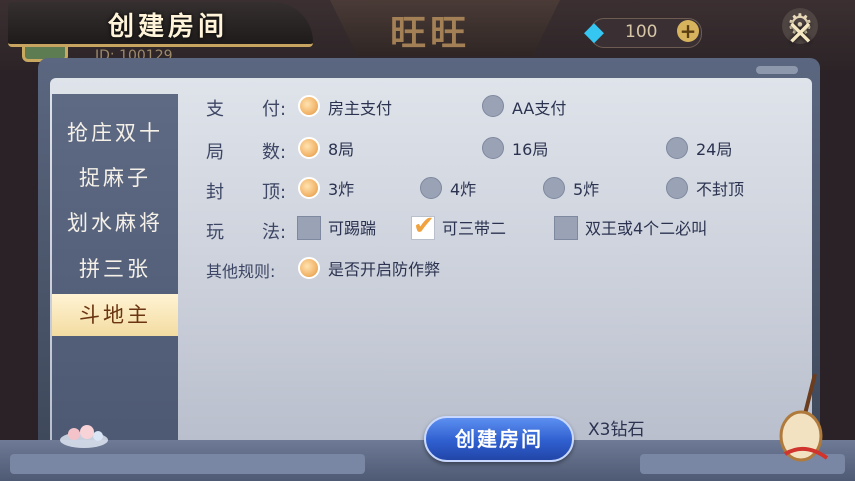 Image resolution: width=855 pixels, height=481 pixels. What do you see at coordinates (309, 228) in the screenshot?
I see `play-kiti-checkbox` at bounding box center [309, 228].